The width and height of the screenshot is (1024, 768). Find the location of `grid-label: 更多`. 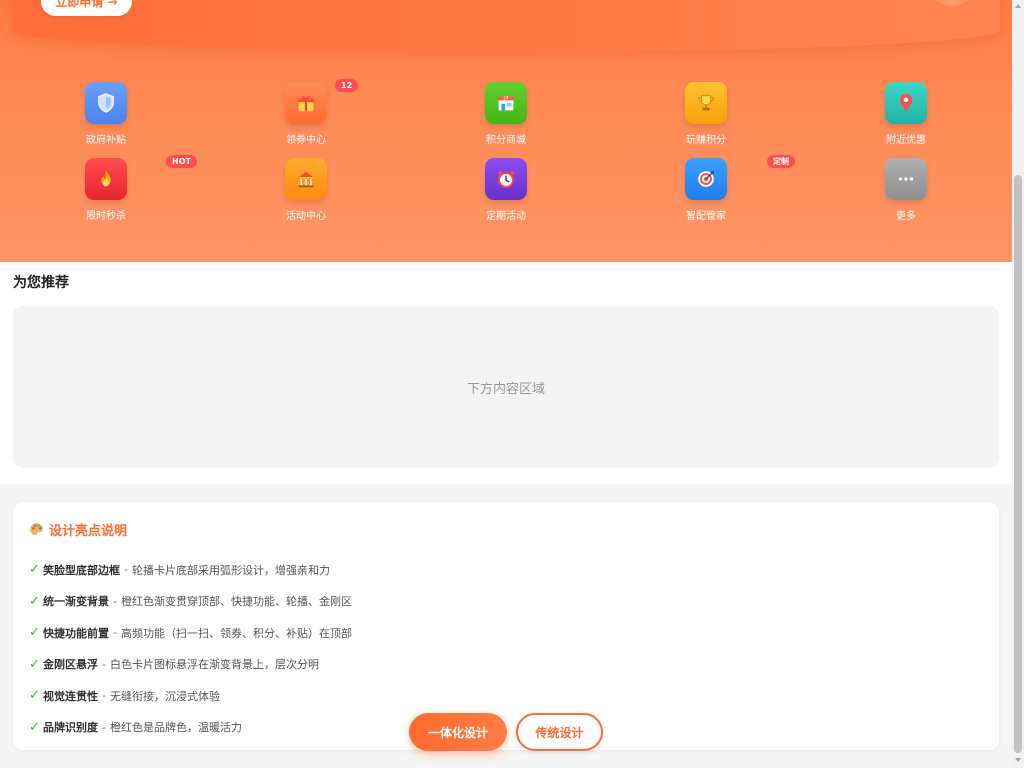

grid-label: 更多 is located at coordinates (906, 216).